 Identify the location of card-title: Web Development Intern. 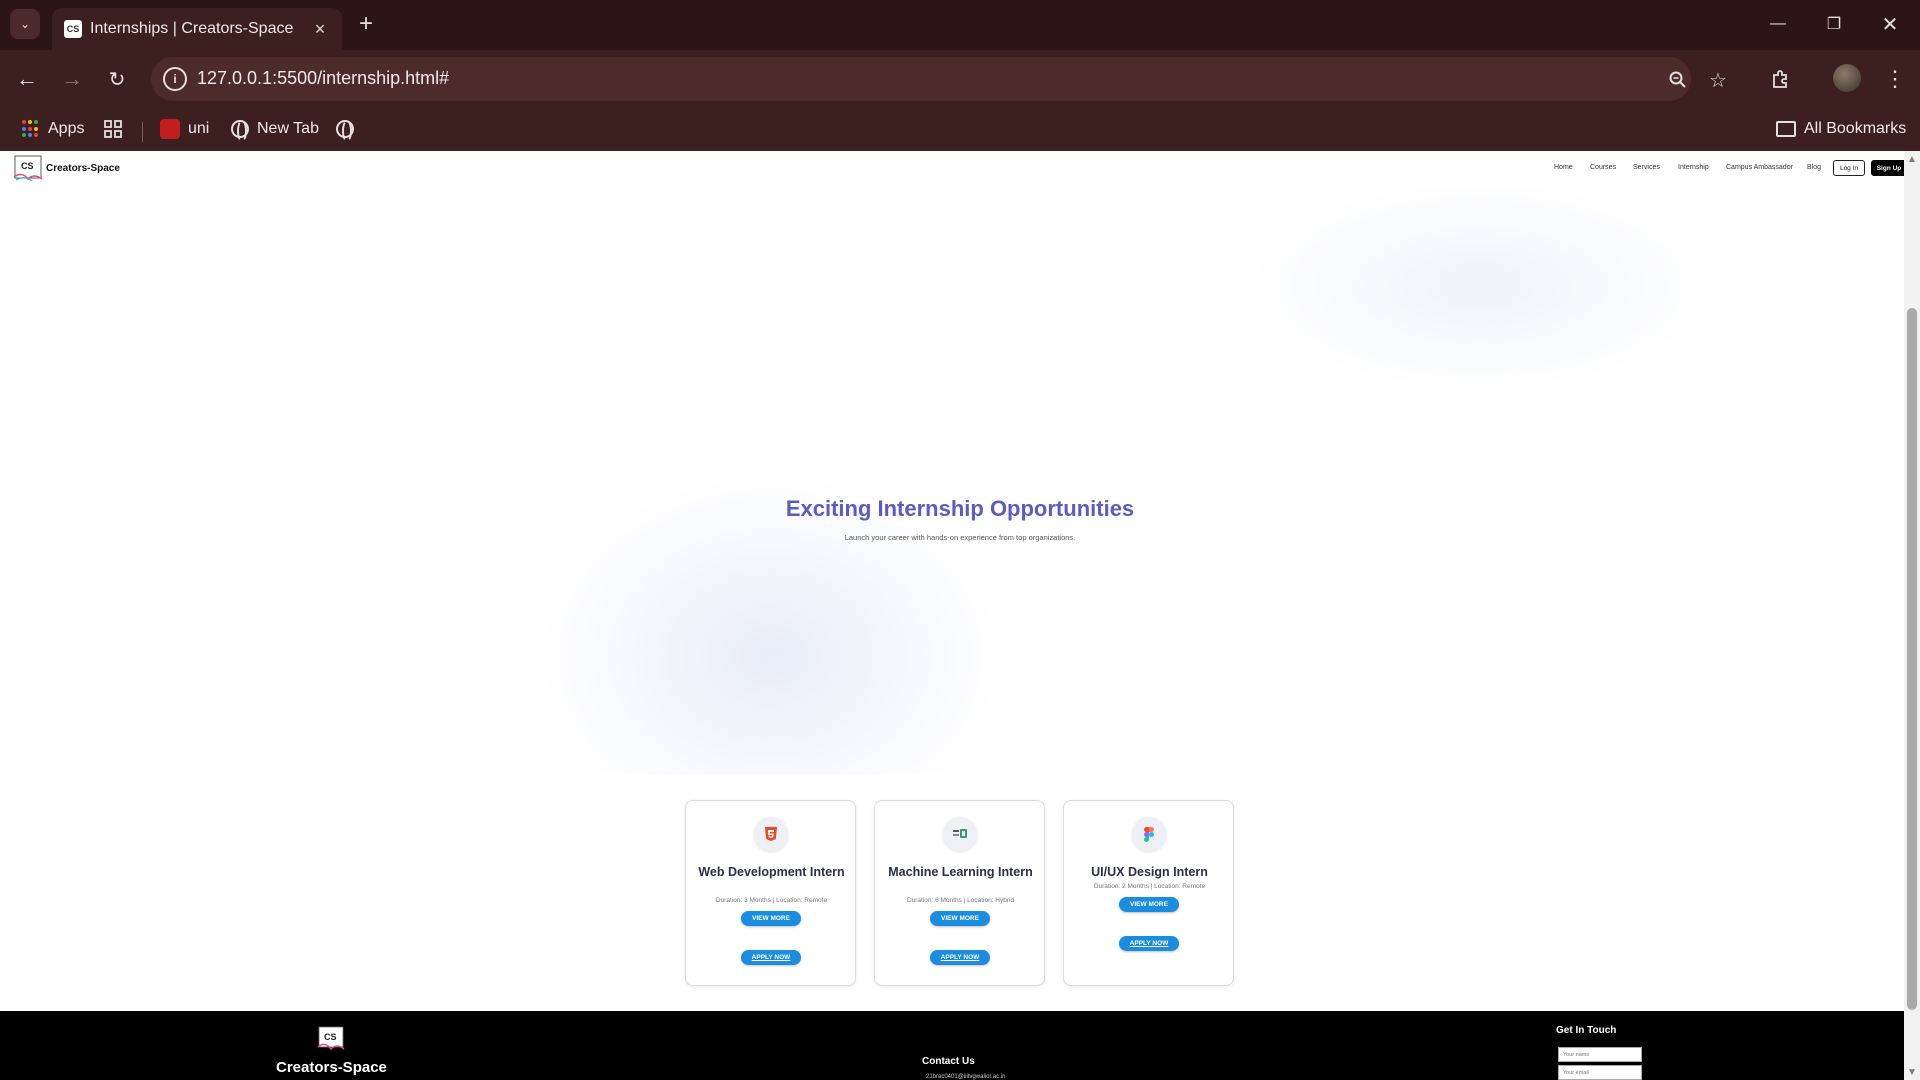
(771, 872).